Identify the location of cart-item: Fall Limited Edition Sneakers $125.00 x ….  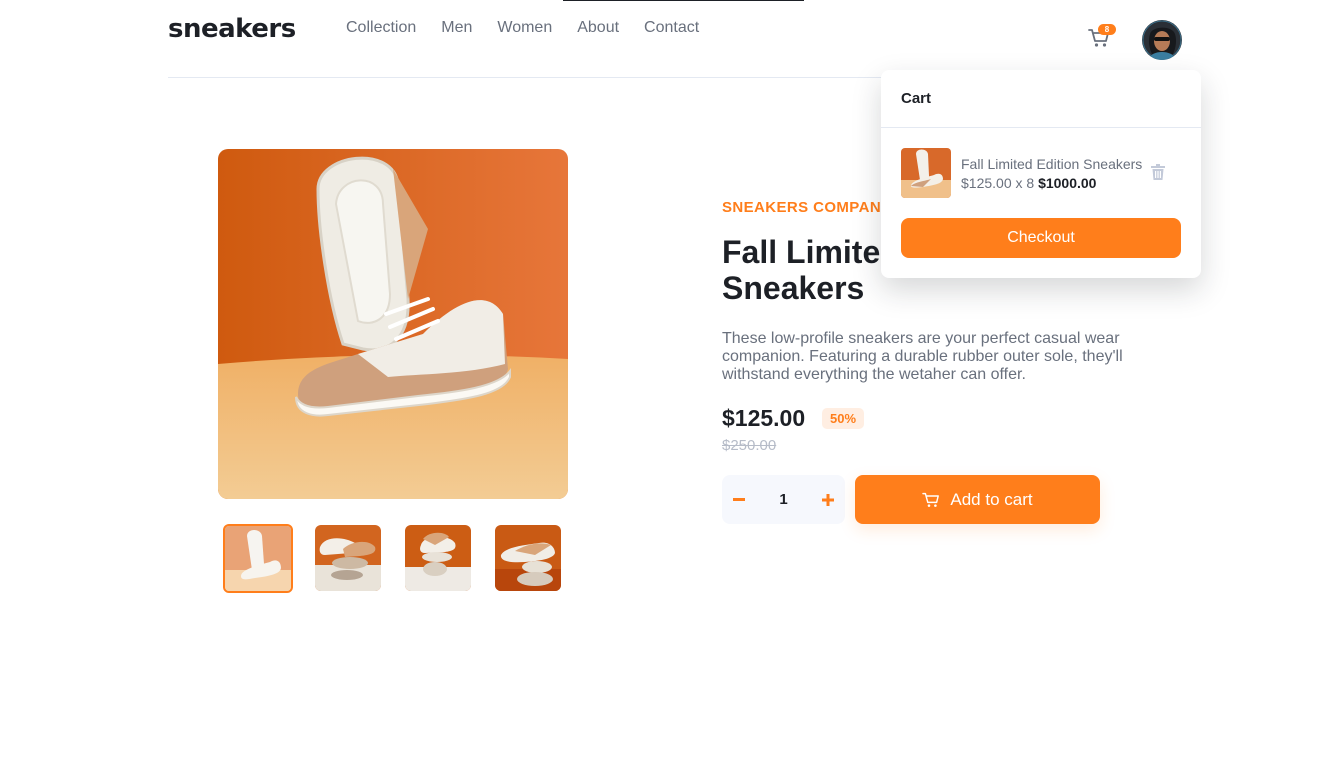
(1041, 173).